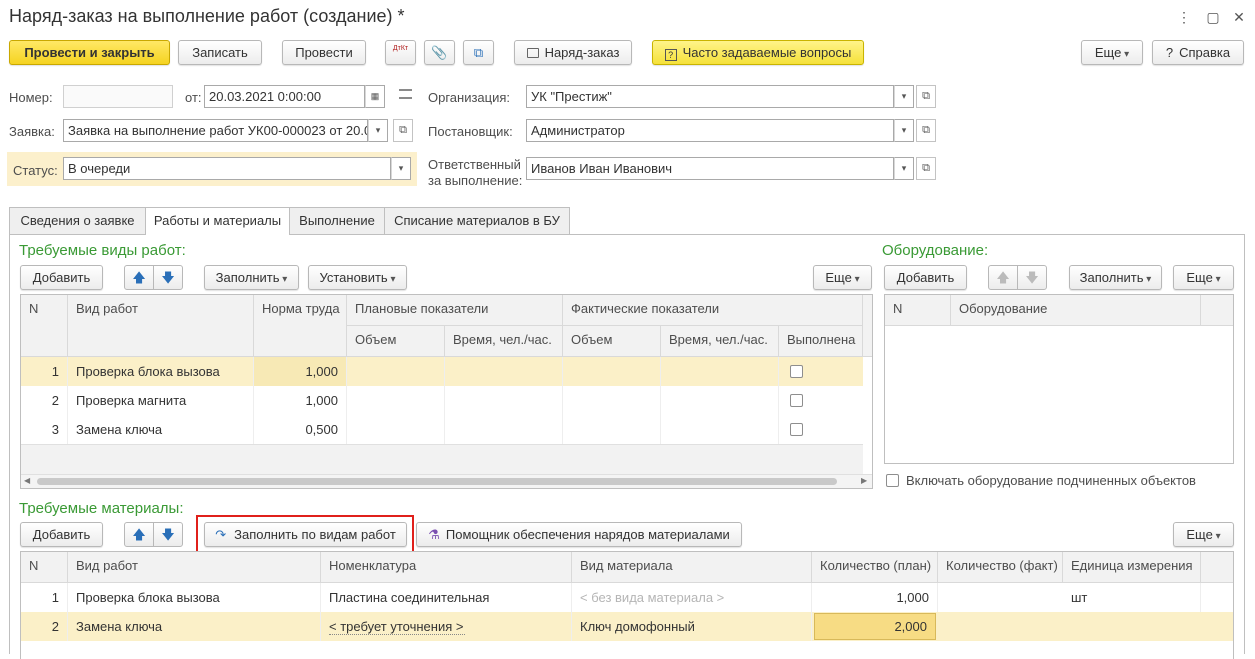 This screenshot has width=1255, height=659. Describe the element at coordinates (102, 250) in the screenshot. I see `works-section-title: Требуемые виды работ:` at that location.